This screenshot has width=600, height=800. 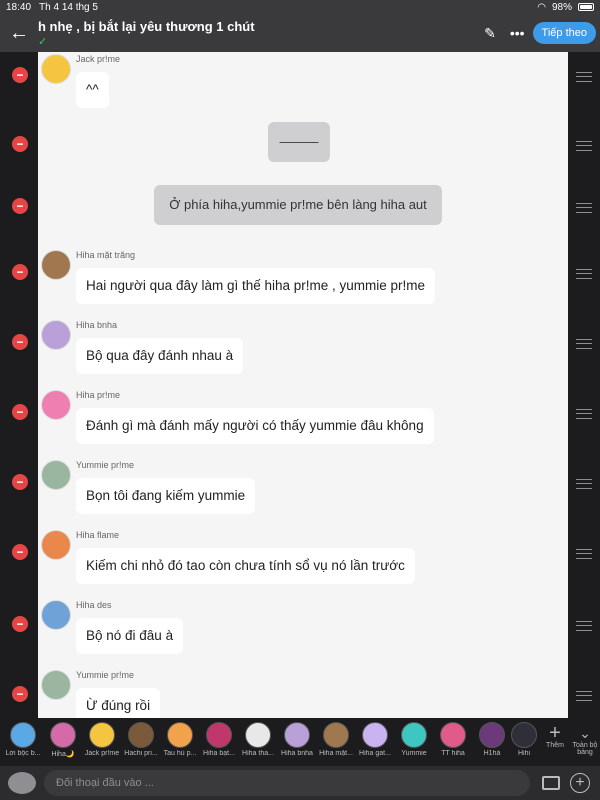 I want to click on page-title: h nhẹ , bị bắt lại yêu thương 1 chút, so click(x=146, y=26).